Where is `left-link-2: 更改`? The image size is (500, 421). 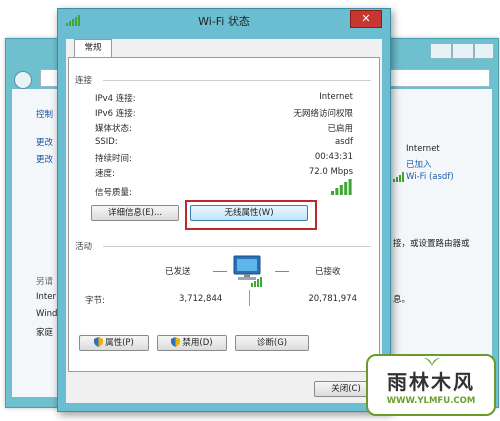 left-link-2: 更改 is located at coordinates (44, 142).